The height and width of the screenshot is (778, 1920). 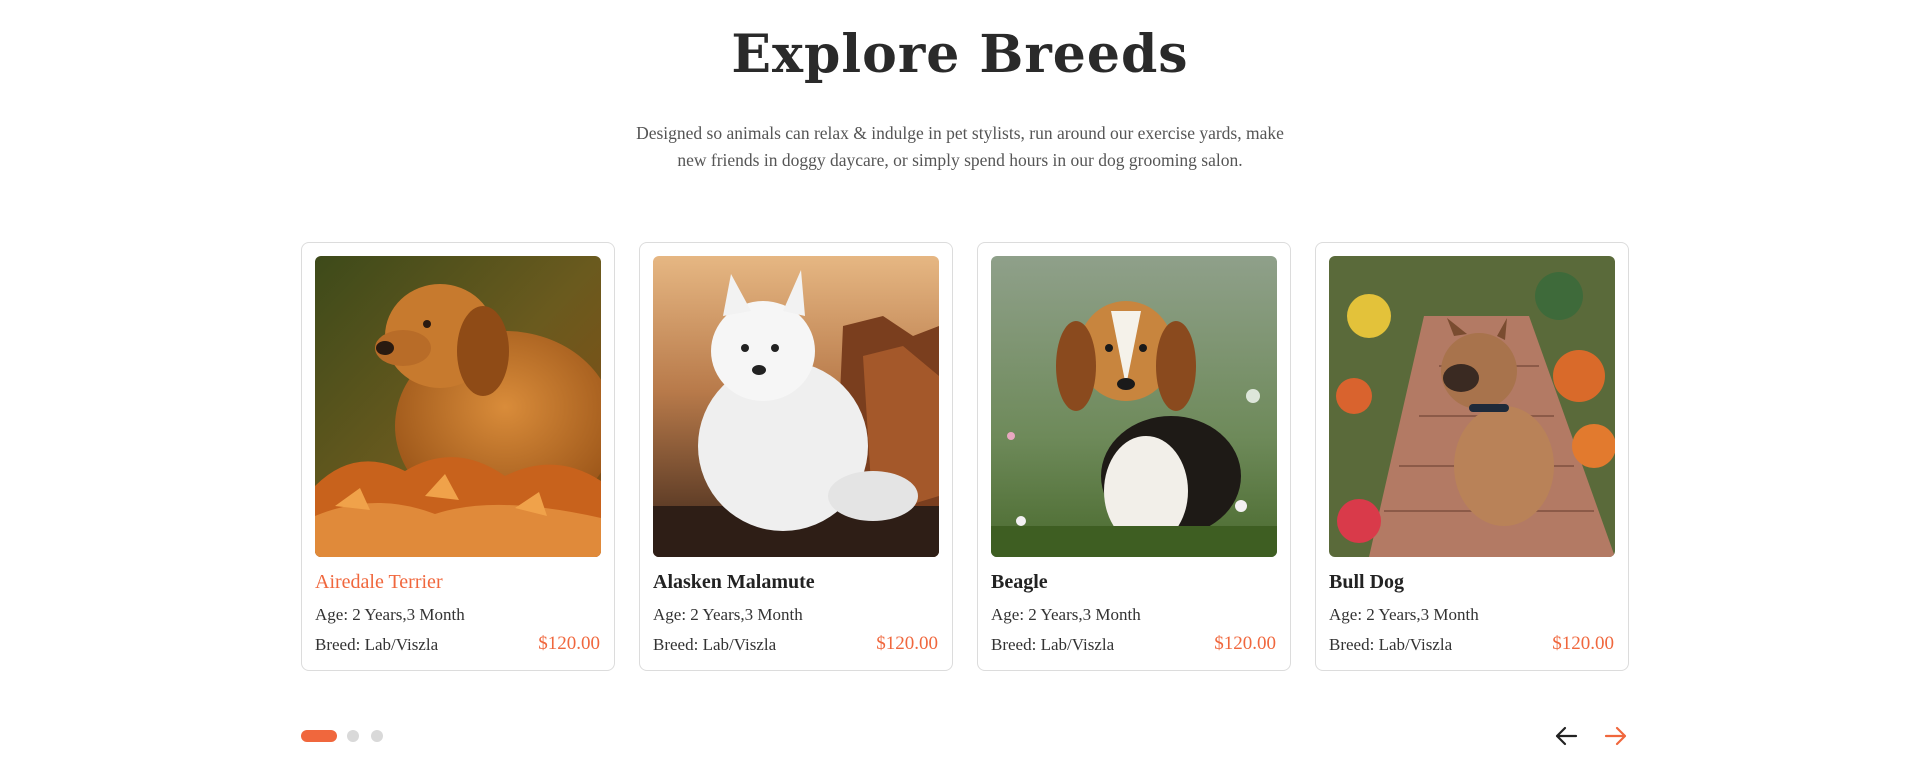 I want to click on breed-name: Airedale Terrier, so click(x=379, y=582).